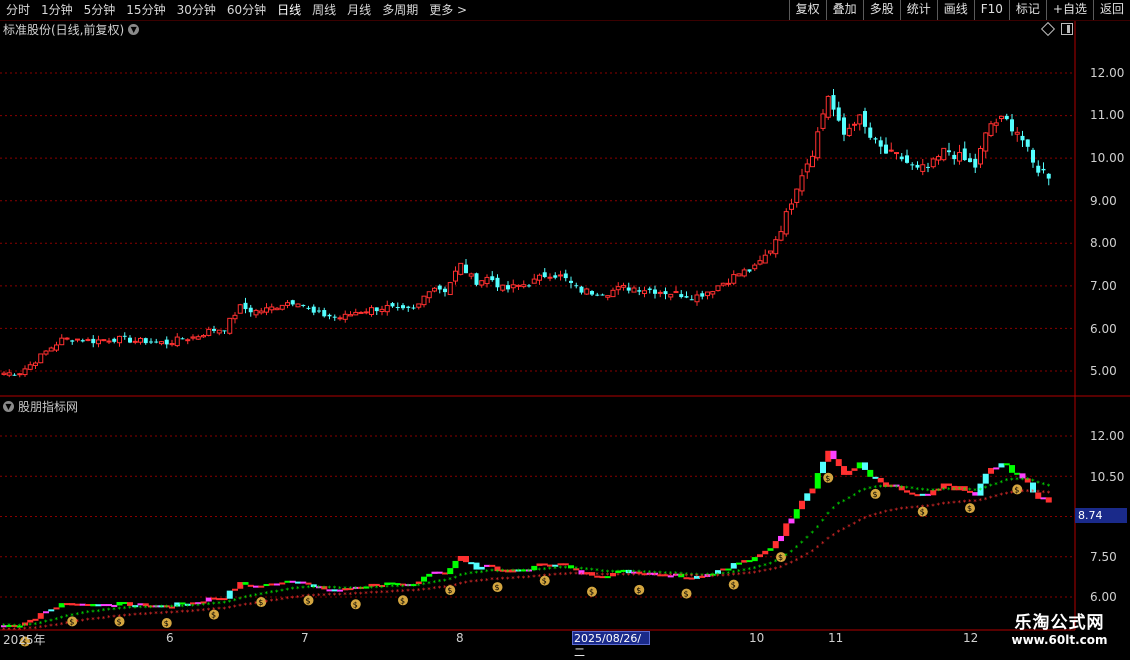  What do you see at coordinates (1107, 73) in the screenshot?
I see `price-tick: 12.00` at bounding box center [1107, 73].